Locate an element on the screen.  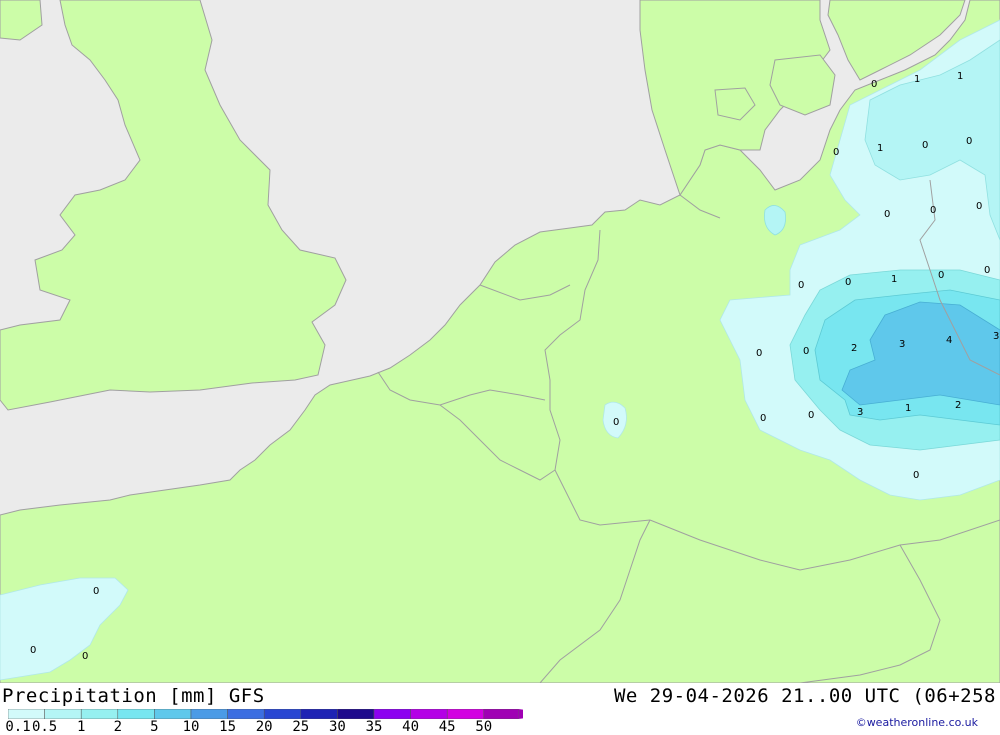
map-title: Precipitation [mm] GFS is located at coordinates (133, 696).